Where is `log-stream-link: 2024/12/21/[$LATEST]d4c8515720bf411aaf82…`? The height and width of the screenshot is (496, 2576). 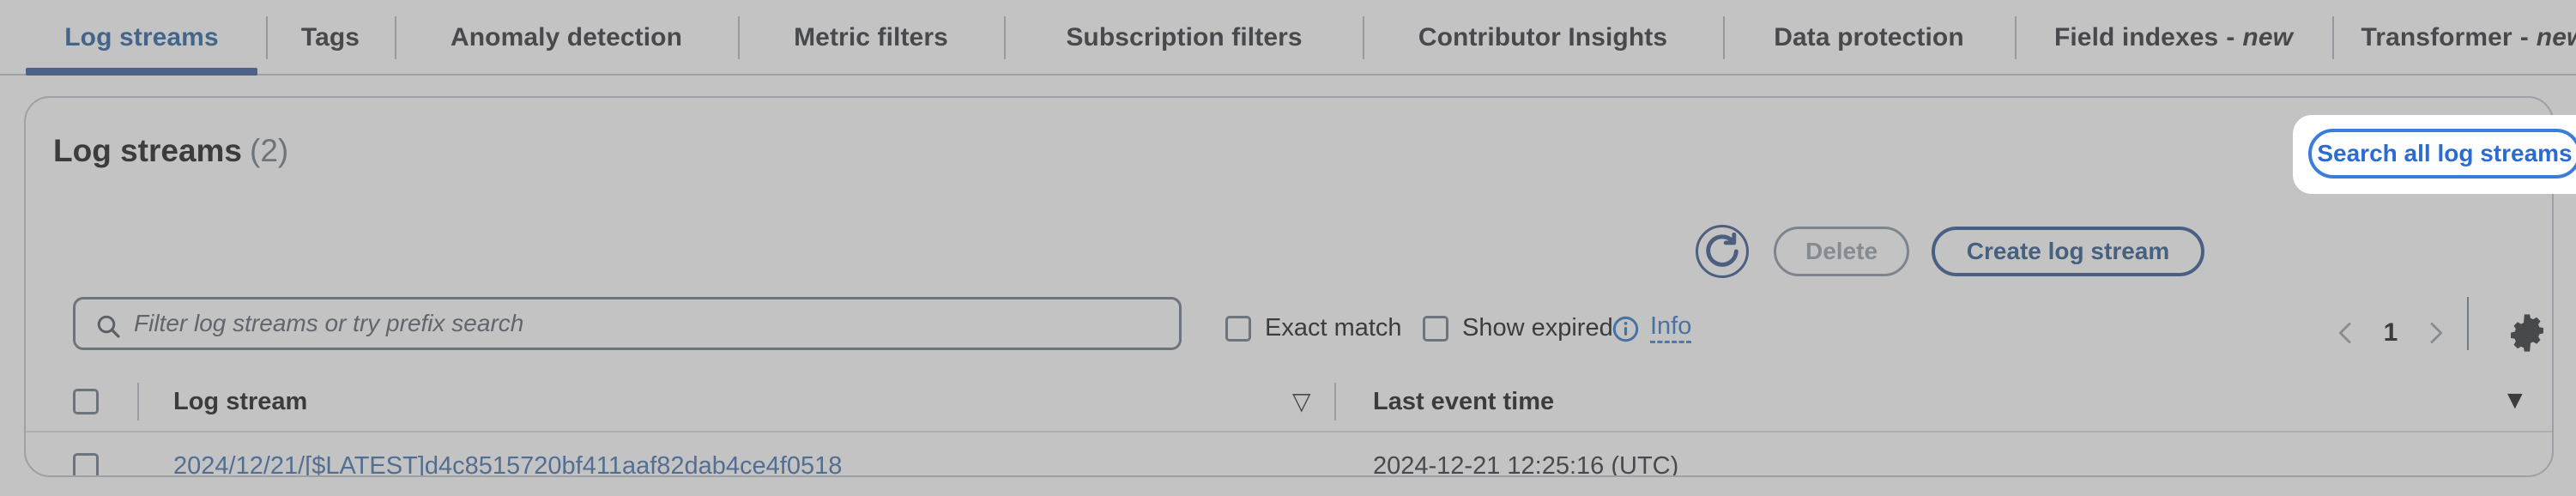 log-stream-link: 2024/12/21/[$LATEST]d4c8515720bf411aaf82… is located at coordinates (507, 464).